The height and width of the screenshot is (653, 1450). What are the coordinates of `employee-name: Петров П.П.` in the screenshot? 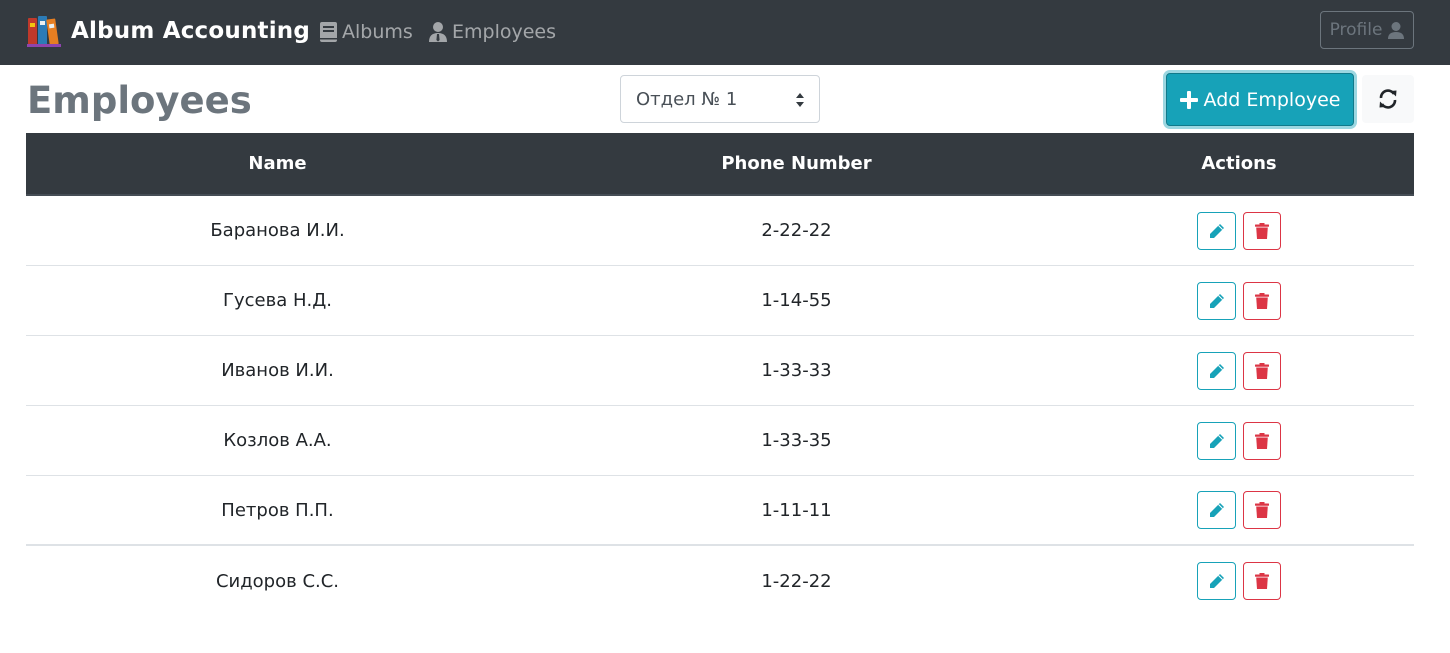 It's located at (277, 510).